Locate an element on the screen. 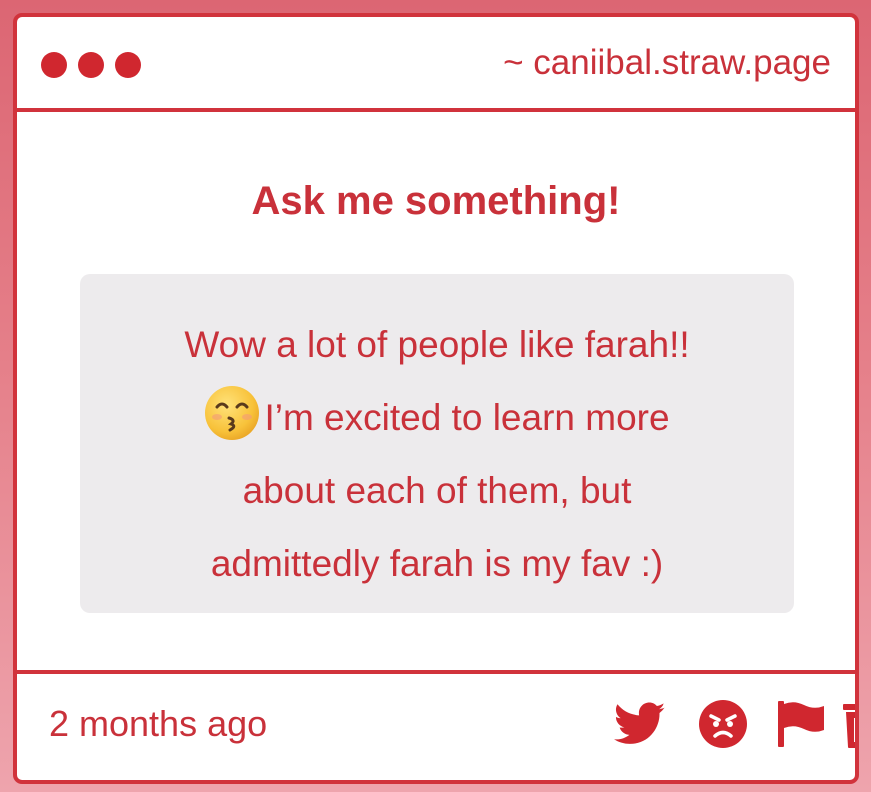 The height and width of the screenshot is (792, 871). twitter-icon is located at coordinates (640, 723).